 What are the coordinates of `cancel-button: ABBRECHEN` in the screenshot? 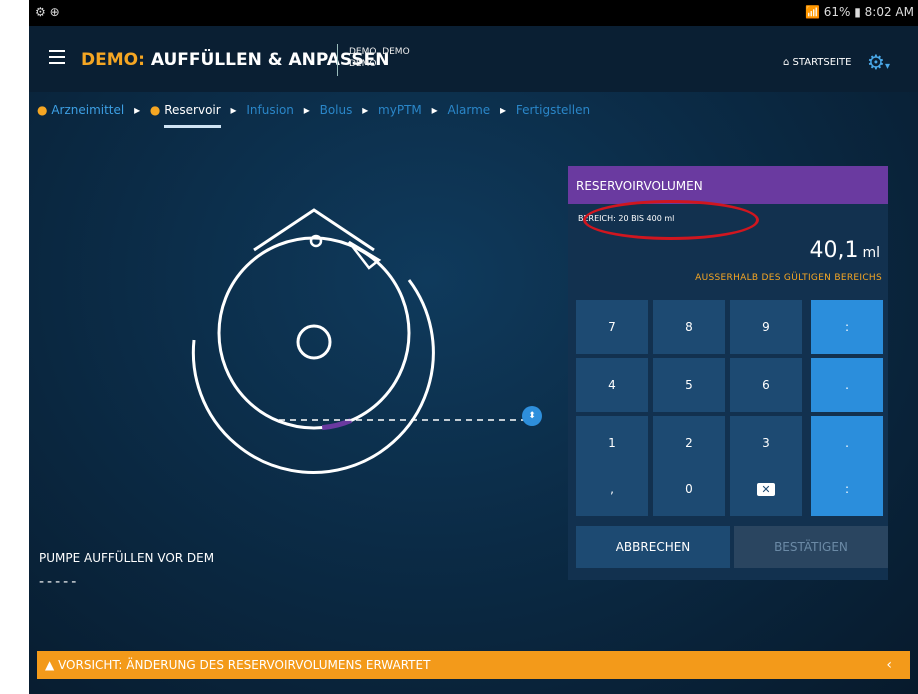 It's located at (653, 547).